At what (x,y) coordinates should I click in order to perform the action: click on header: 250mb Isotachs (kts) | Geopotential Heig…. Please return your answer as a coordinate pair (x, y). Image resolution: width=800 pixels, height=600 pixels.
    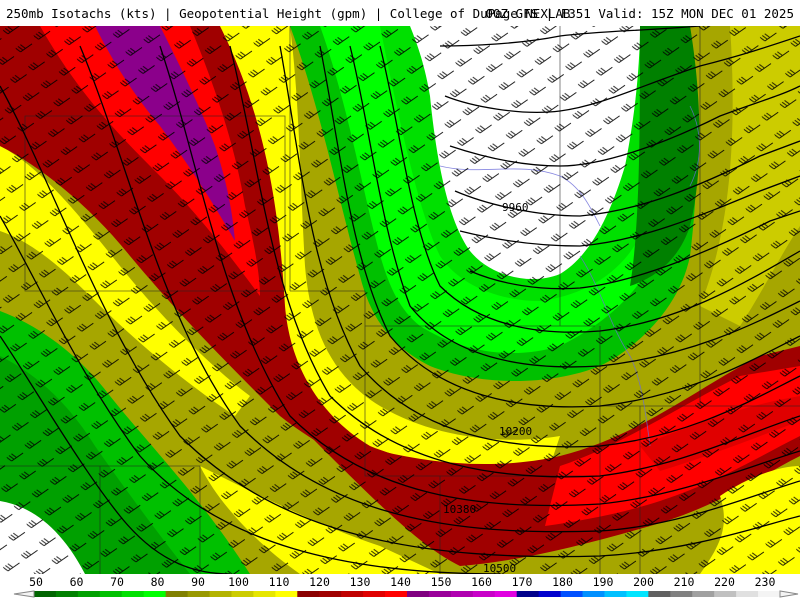
    Looking at the image, I should click on (400, 13).